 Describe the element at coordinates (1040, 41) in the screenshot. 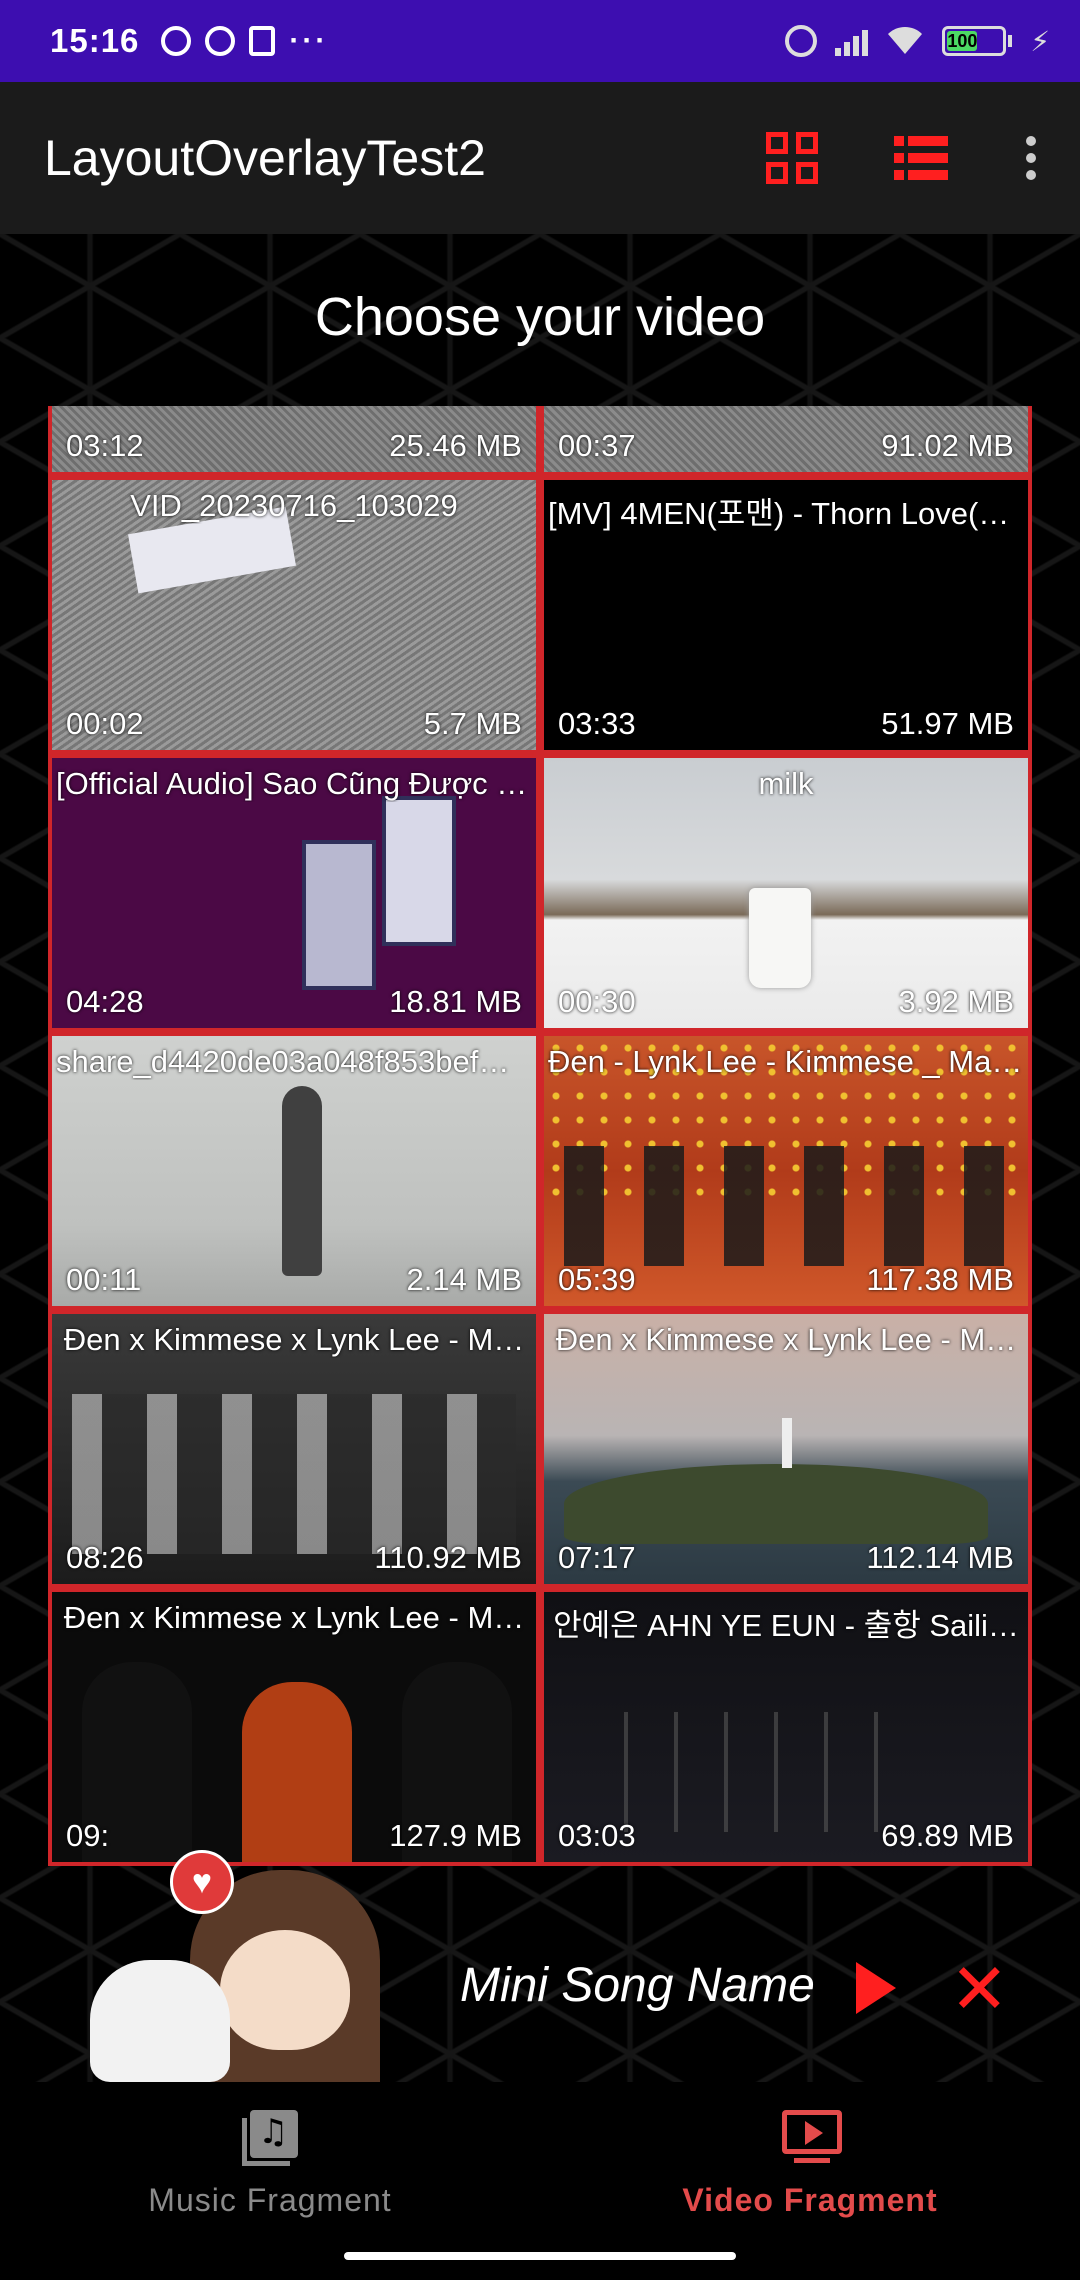

I see `charging-icon: ⚡` at that location.